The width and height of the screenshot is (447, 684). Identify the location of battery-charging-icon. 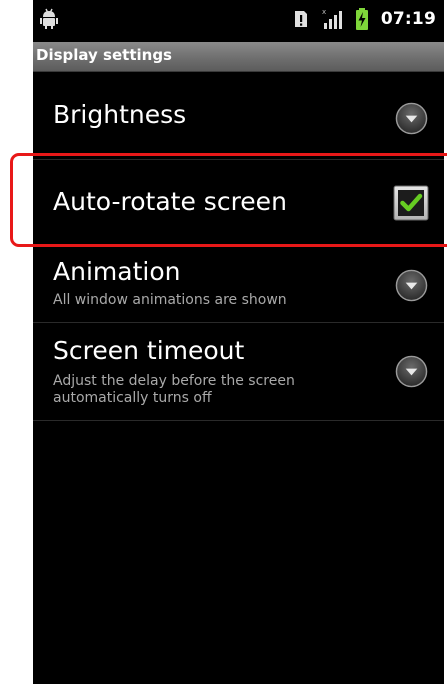
(361, 18).